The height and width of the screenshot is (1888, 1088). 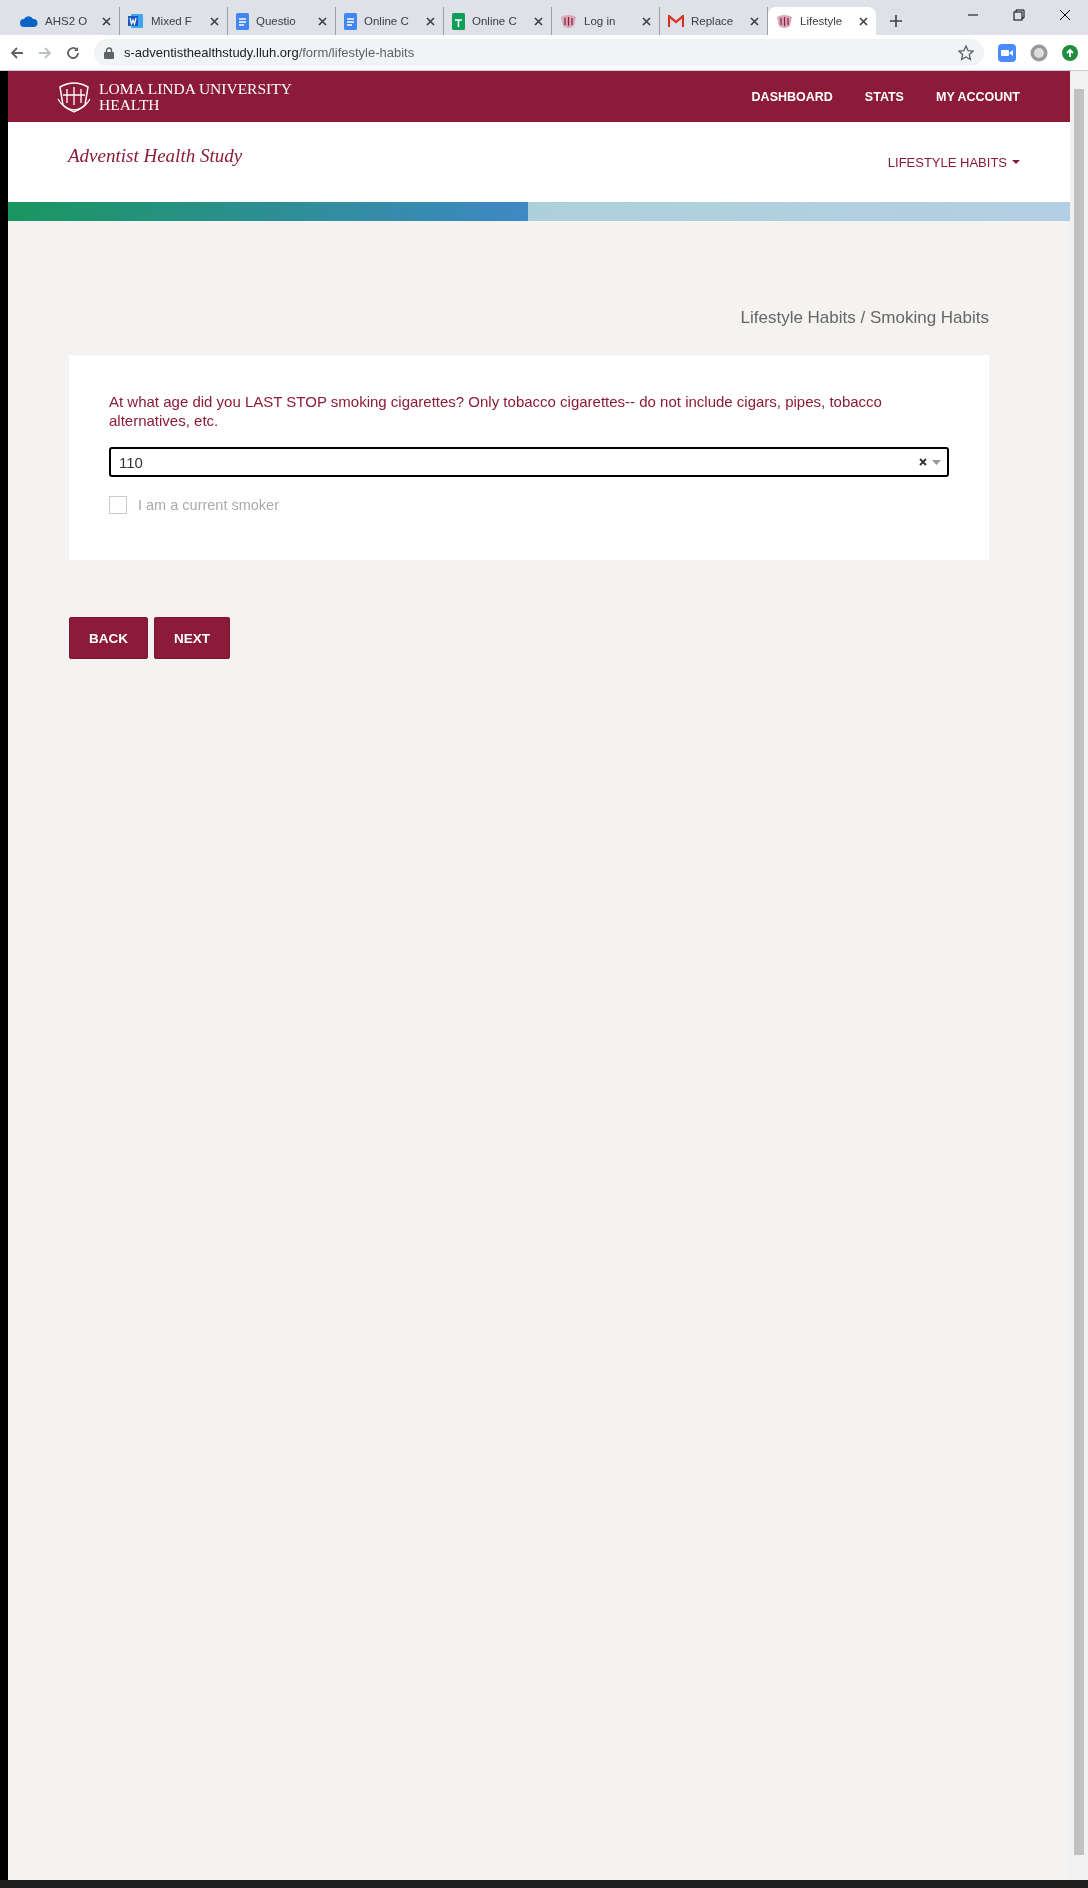 What do you see at coordinates (108, 638) in the screenshot?
I see `nav-button: BACK` at bounding box center [108, 638].